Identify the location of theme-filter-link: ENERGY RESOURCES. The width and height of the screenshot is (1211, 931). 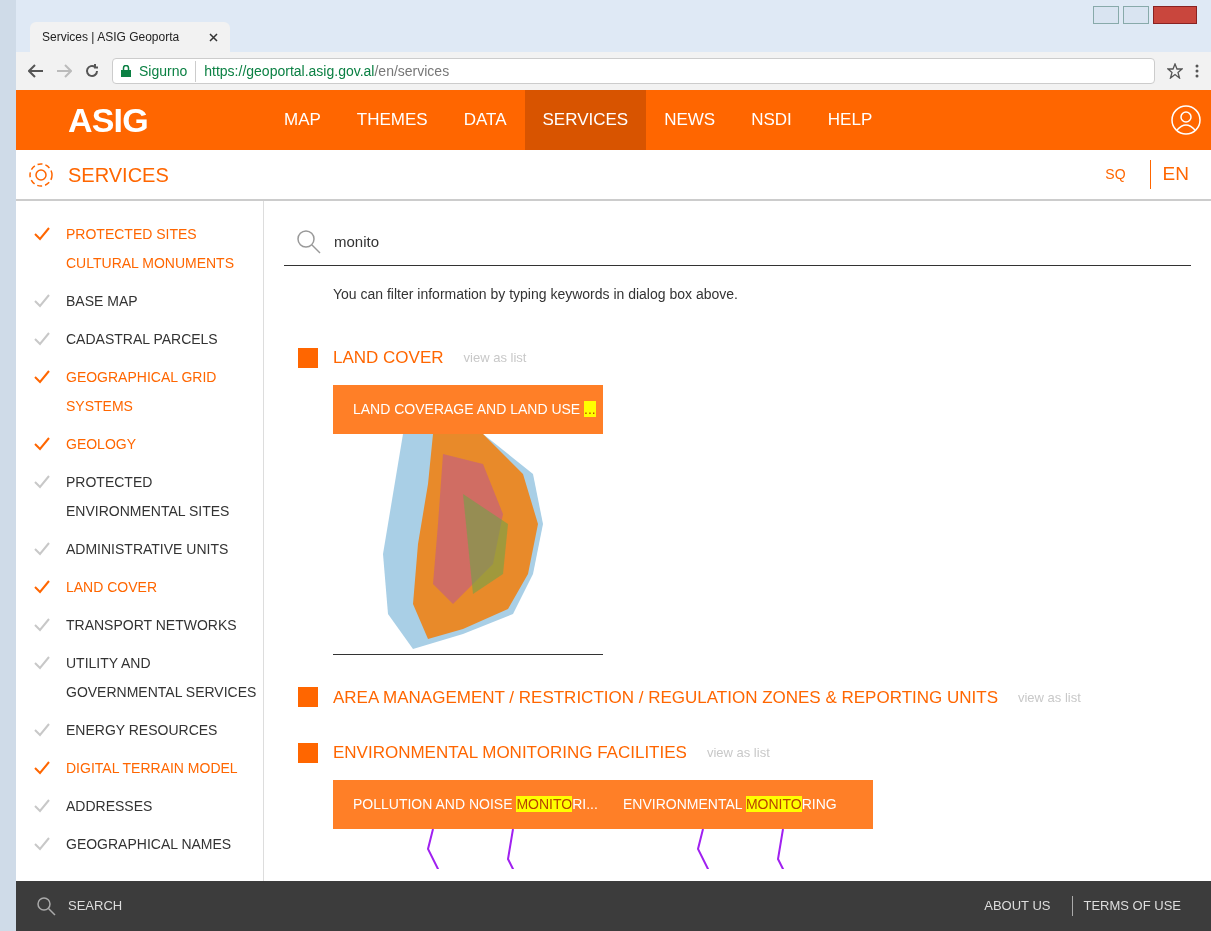
(142, 730).